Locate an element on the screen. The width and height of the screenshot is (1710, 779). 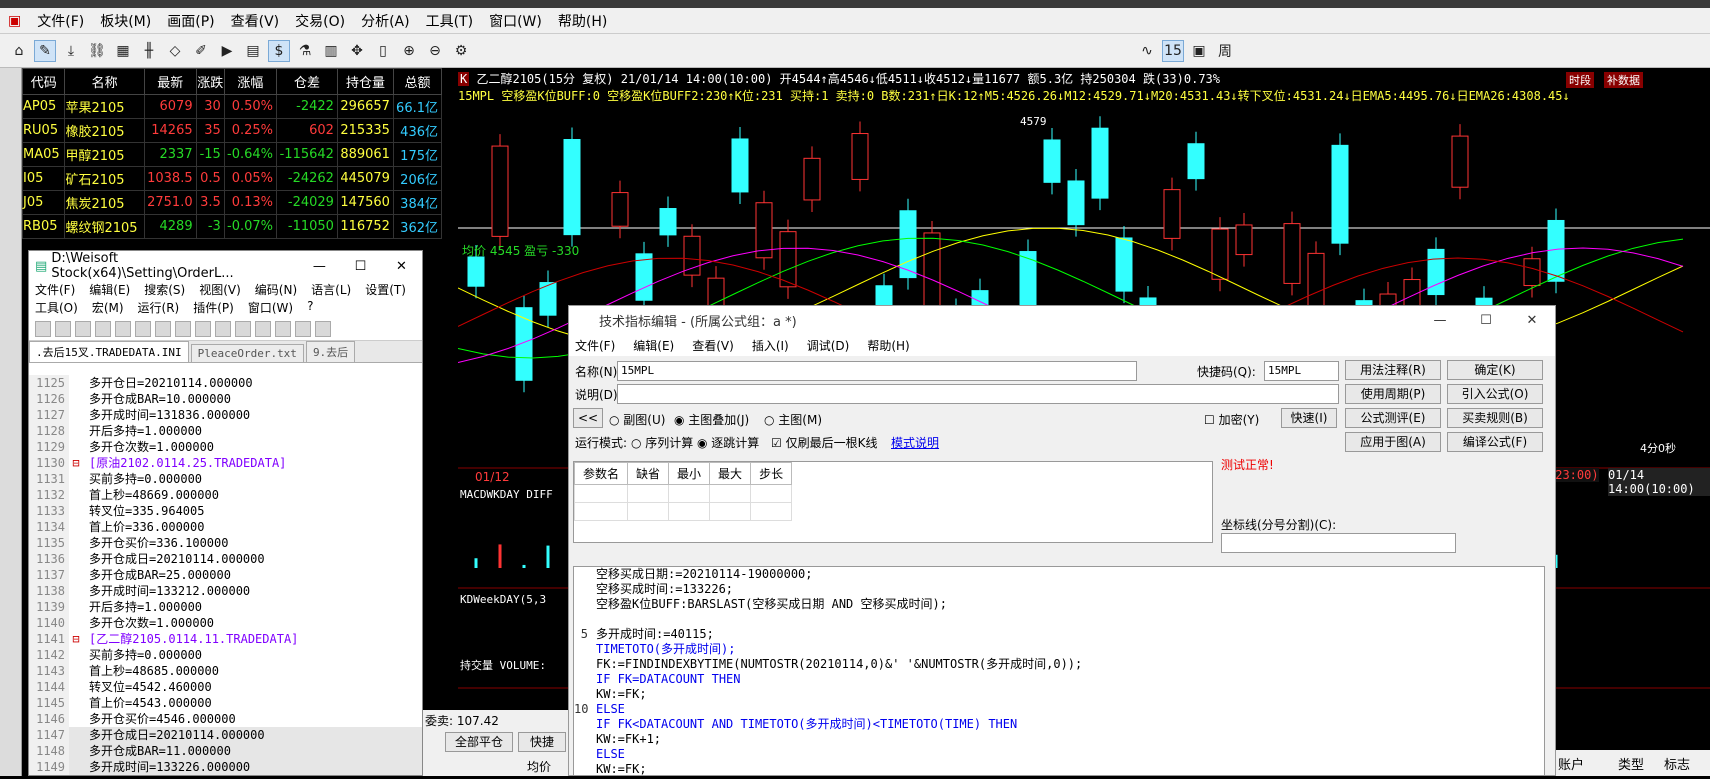
open-file-icon is located at coordinates (63, 328).